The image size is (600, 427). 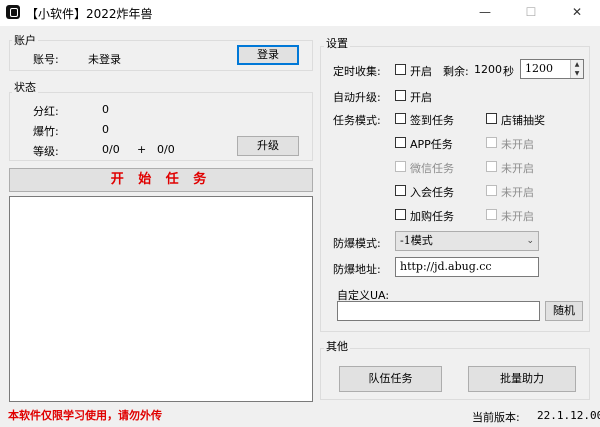 What do you see at coordinates (400, 190) in the screenshot?
I see `task-checkbox-membership` at bounding box center [400, 190].